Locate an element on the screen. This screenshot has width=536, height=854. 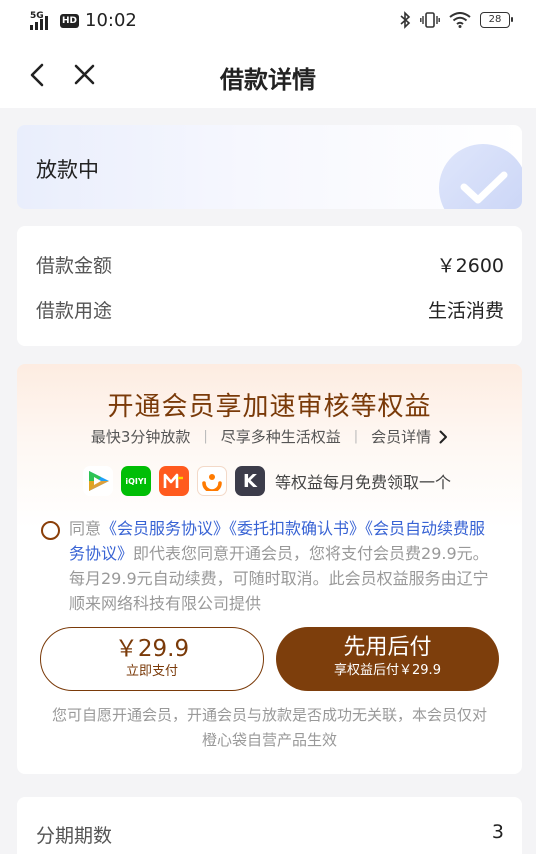
loan-purpose-value: 生活消费 is located at coordinates (465, 310).